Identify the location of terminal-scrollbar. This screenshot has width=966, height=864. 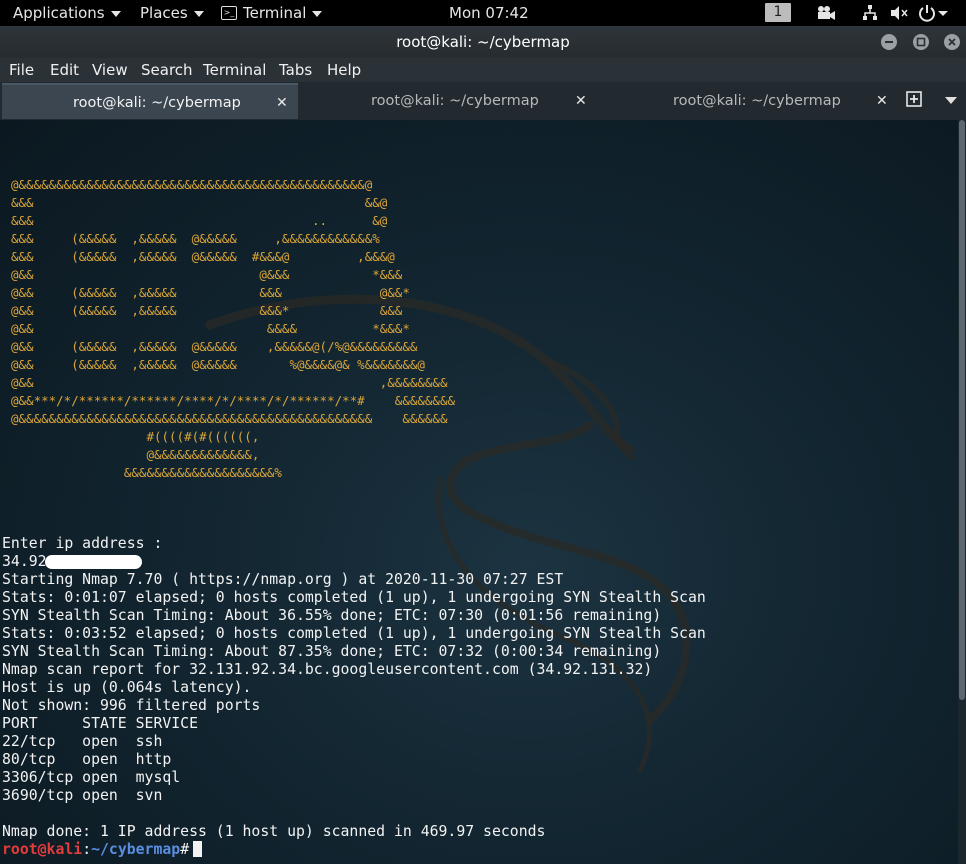
(962, 492).